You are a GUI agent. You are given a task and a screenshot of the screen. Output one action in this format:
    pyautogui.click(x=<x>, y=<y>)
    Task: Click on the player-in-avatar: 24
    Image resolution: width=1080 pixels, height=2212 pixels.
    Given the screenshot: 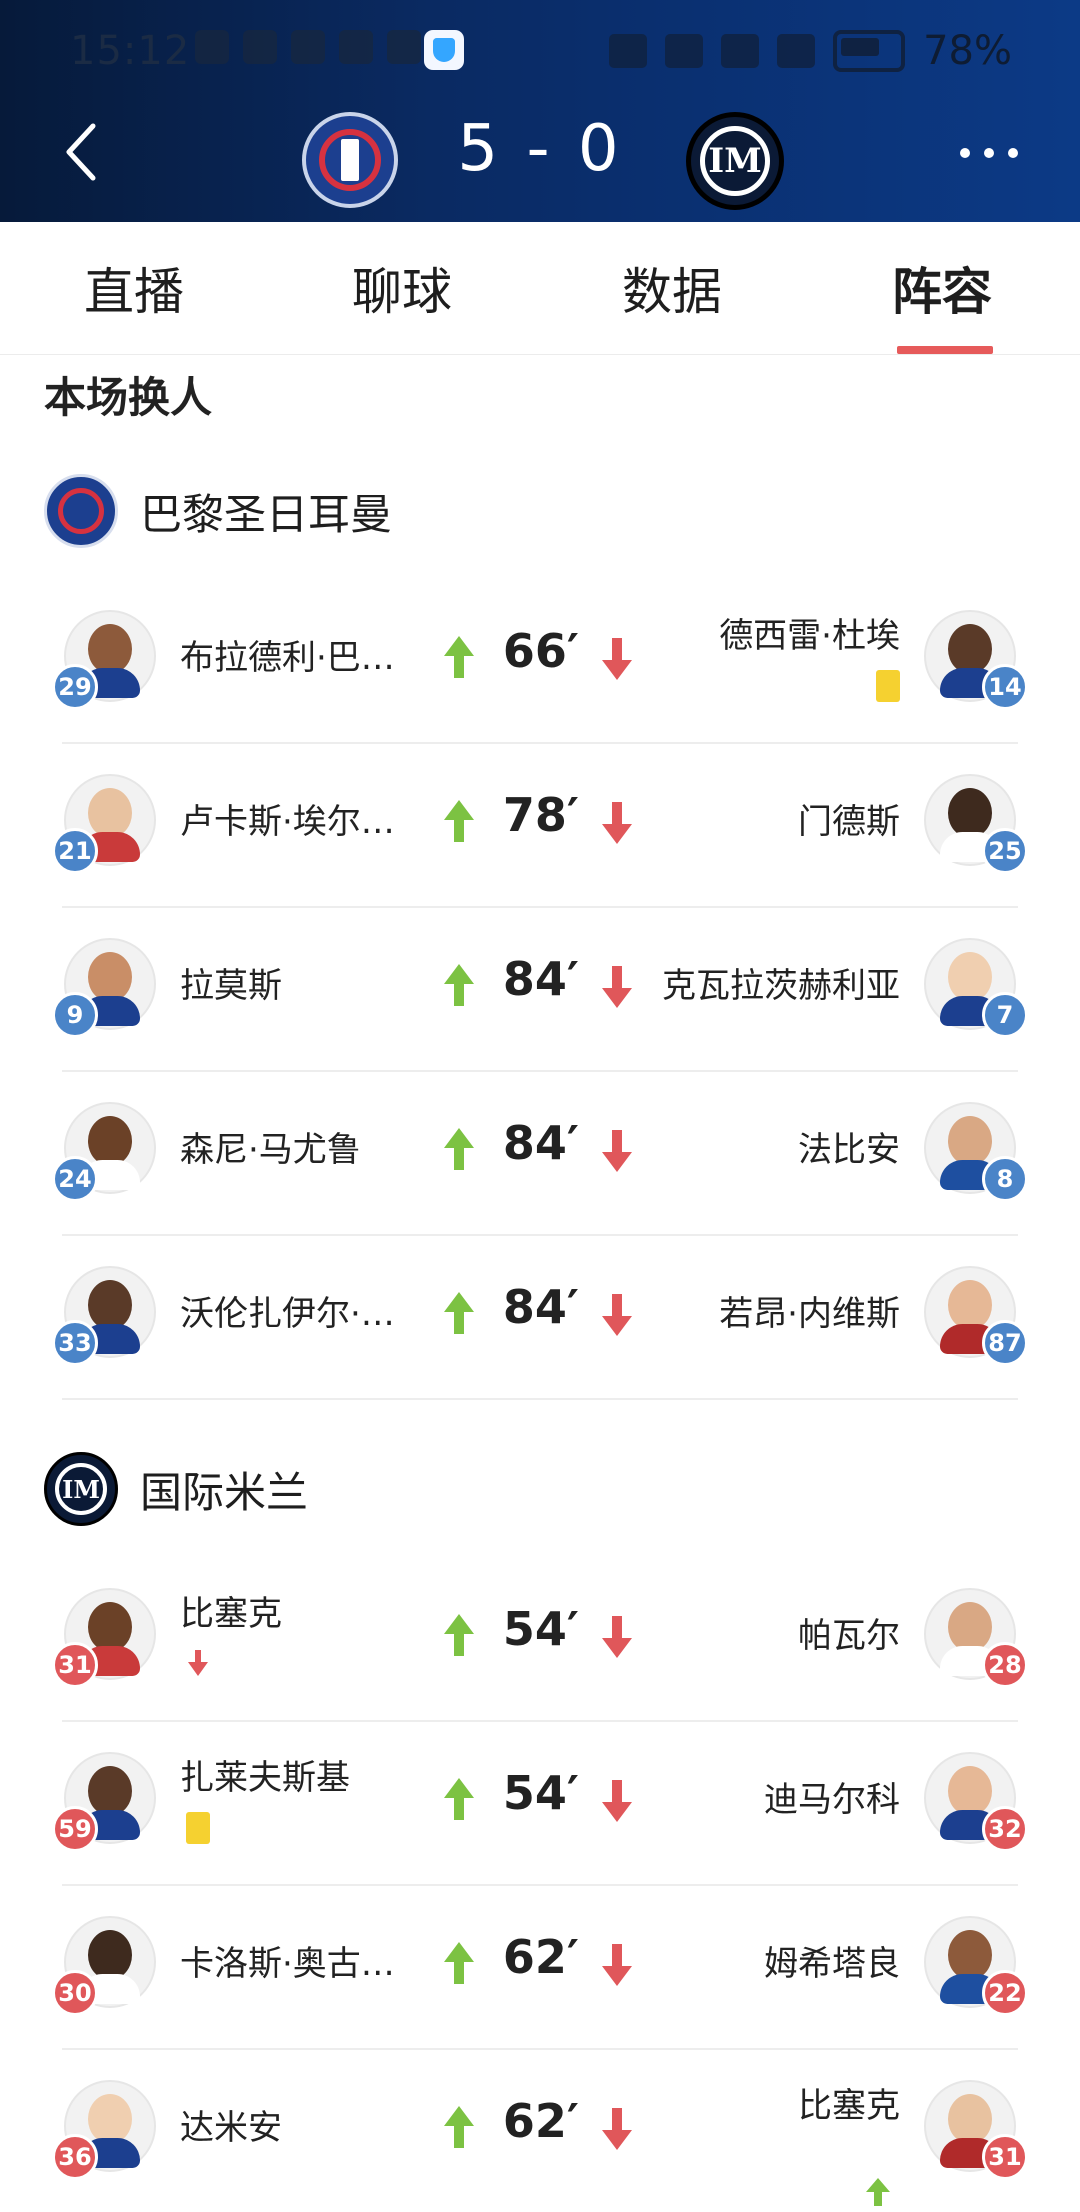 What is the action you would take?
    pyautogui.click(x=104, y=1152)
    